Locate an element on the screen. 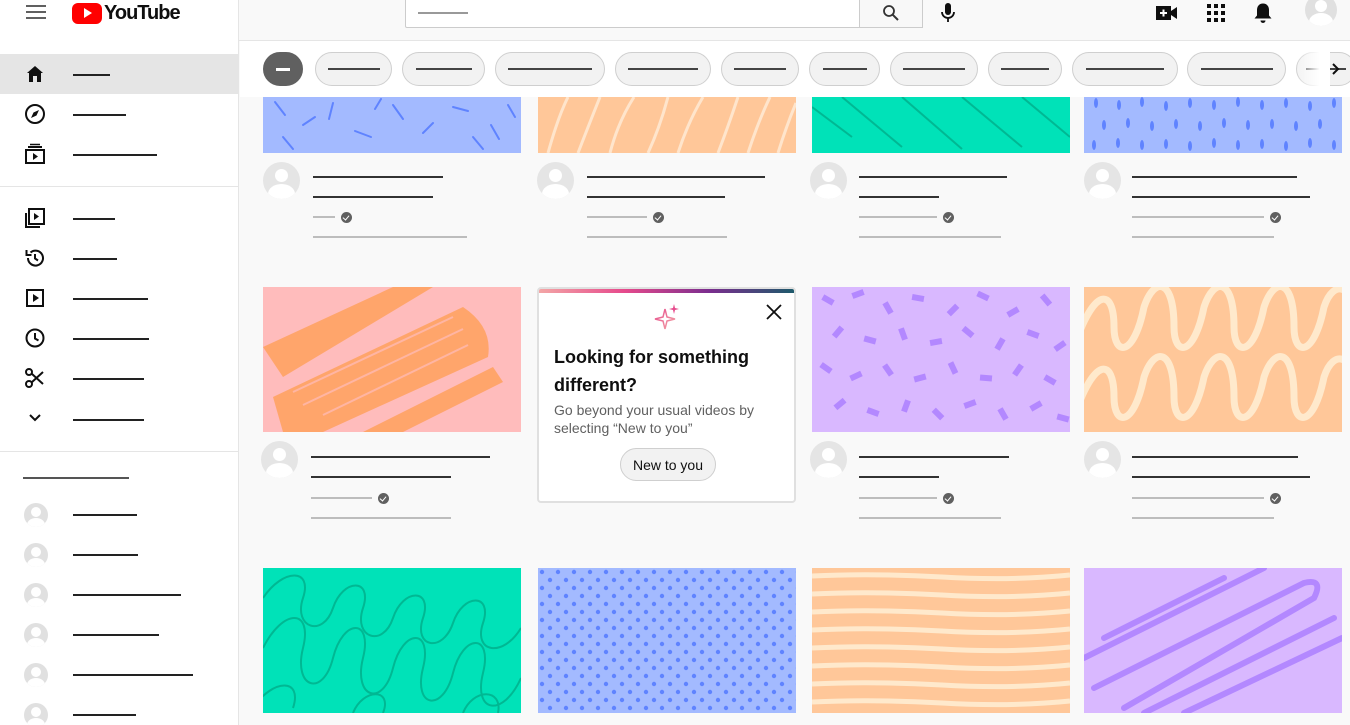  chips-next-button is located at coordinates (1335, 69).